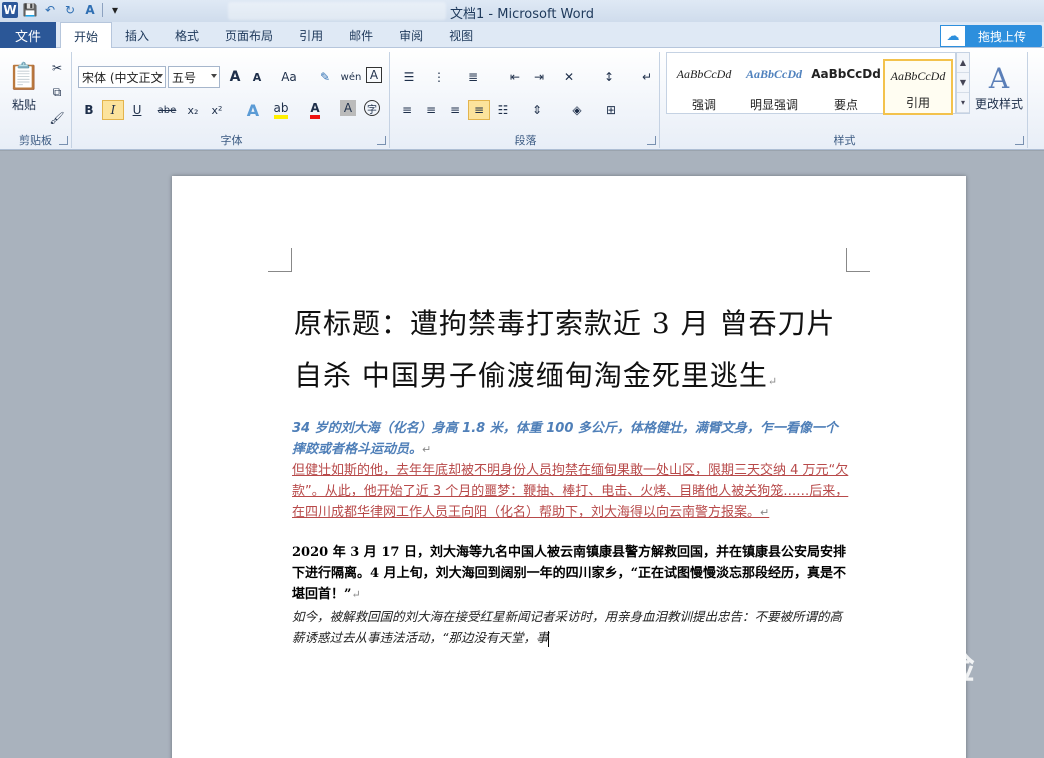  I want to click on highlight-icon: ab, so click(281, 110).